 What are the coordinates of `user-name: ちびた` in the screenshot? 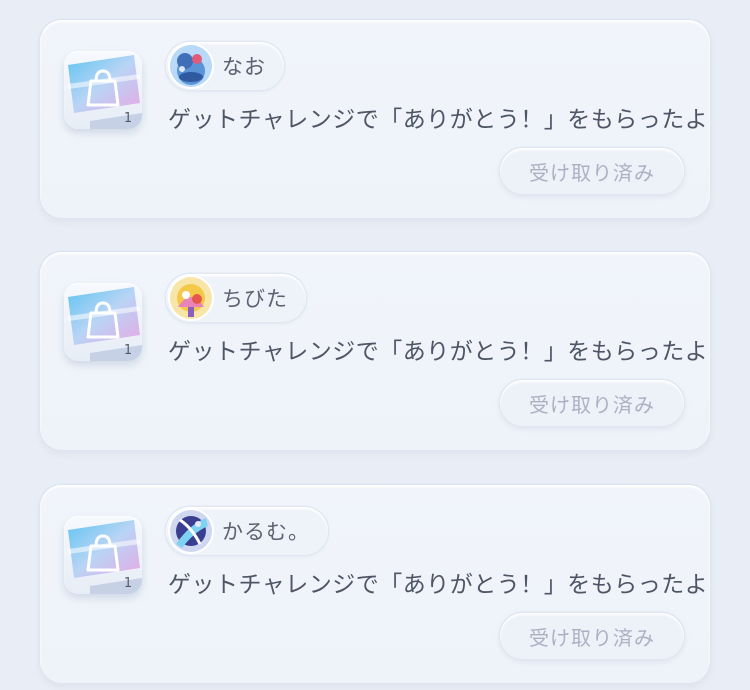 It's located at (255, 299).